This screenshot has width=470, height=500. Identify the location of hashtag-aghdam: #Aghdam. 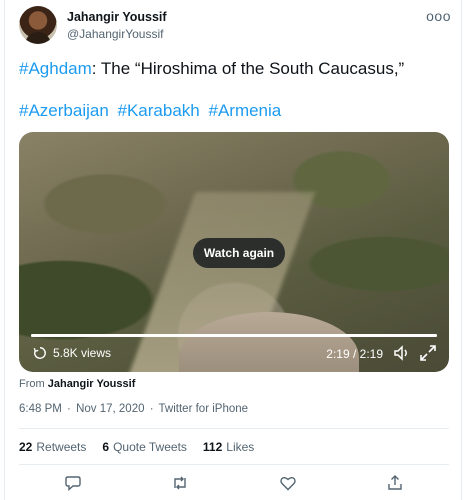
(55, 68).